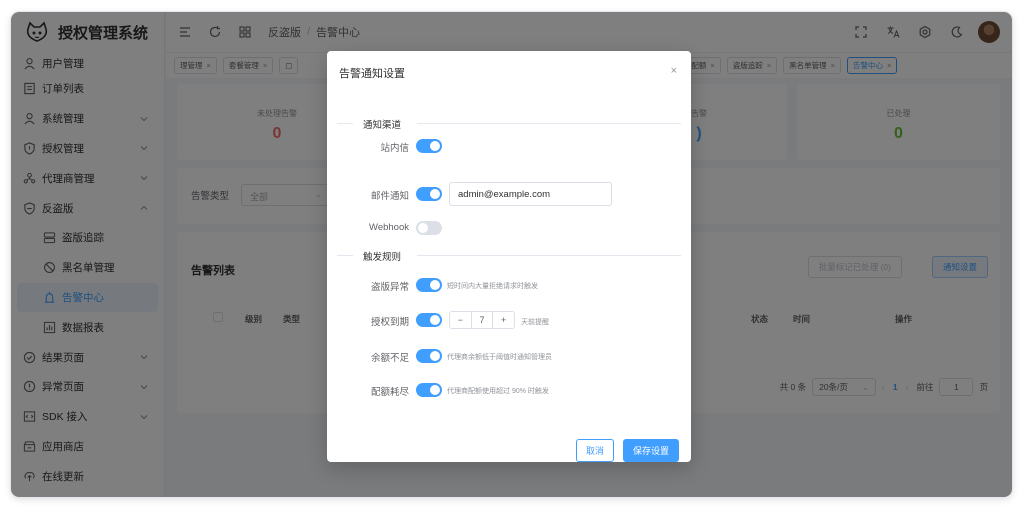 This screenshot has width=1024, height=509. I want to click on section-label: 触发规则, so click(382, 257).